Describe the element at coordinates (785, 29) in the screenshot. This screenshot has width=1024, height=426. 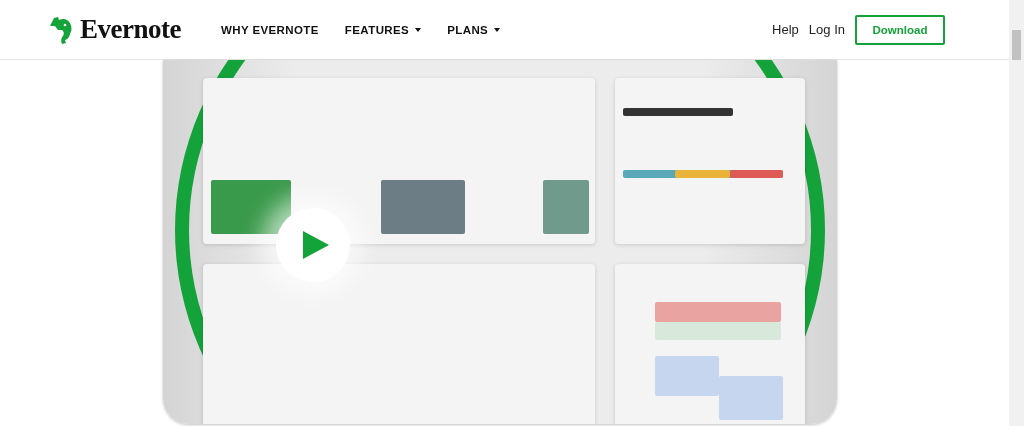
I see `header-link: Help` at that location.